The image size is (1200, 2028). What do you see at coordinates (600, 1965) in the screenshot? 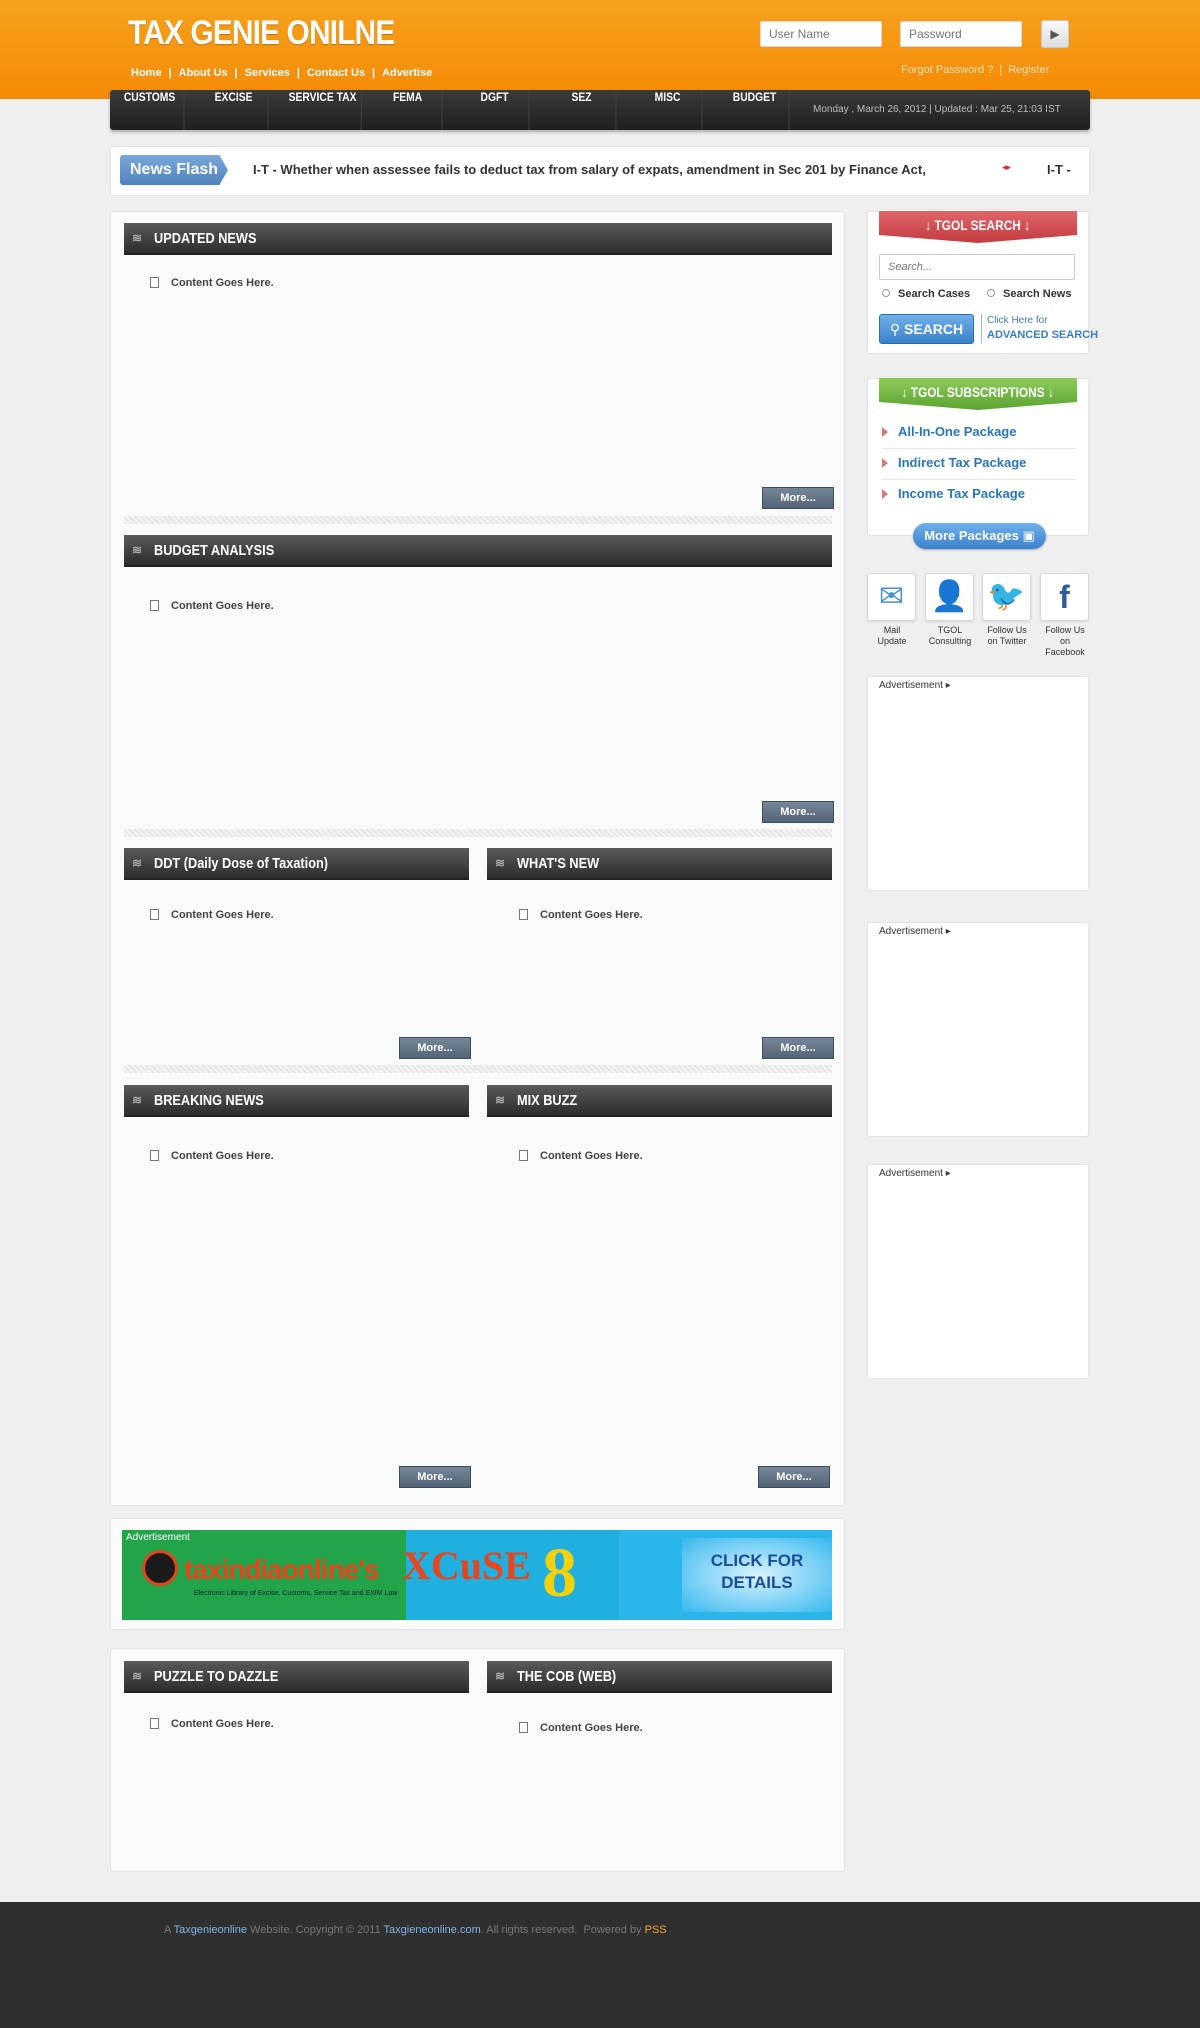
I see `site-footer` at bounding box center [600, 1965].